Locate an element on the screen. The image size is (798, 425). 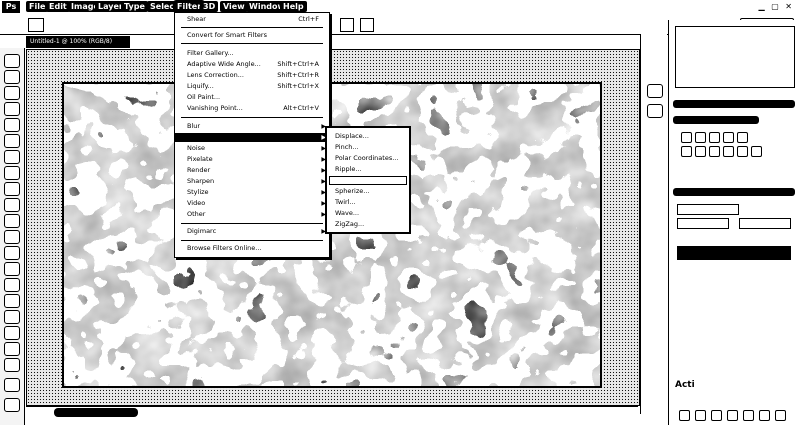
brush-tool-icon is located at coordinates (12, 173).